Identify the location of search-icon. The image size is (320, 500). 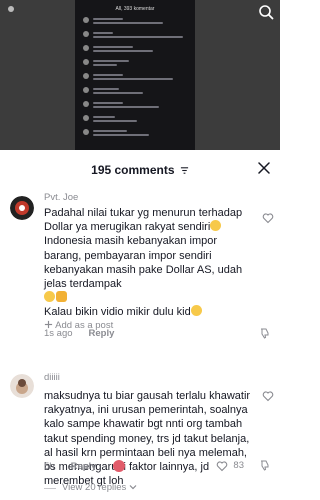
(266, 12).